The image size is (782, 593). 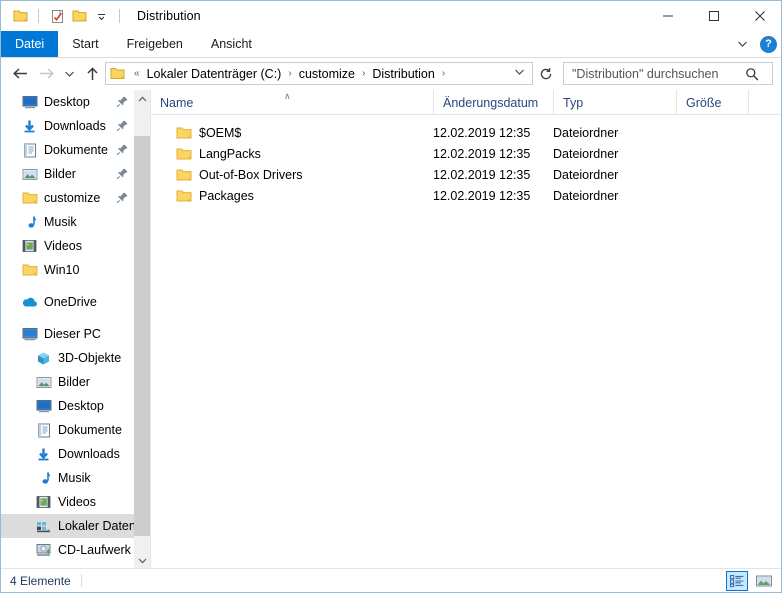 I want to click on address-folder-icon, so click(x=117, y=73).